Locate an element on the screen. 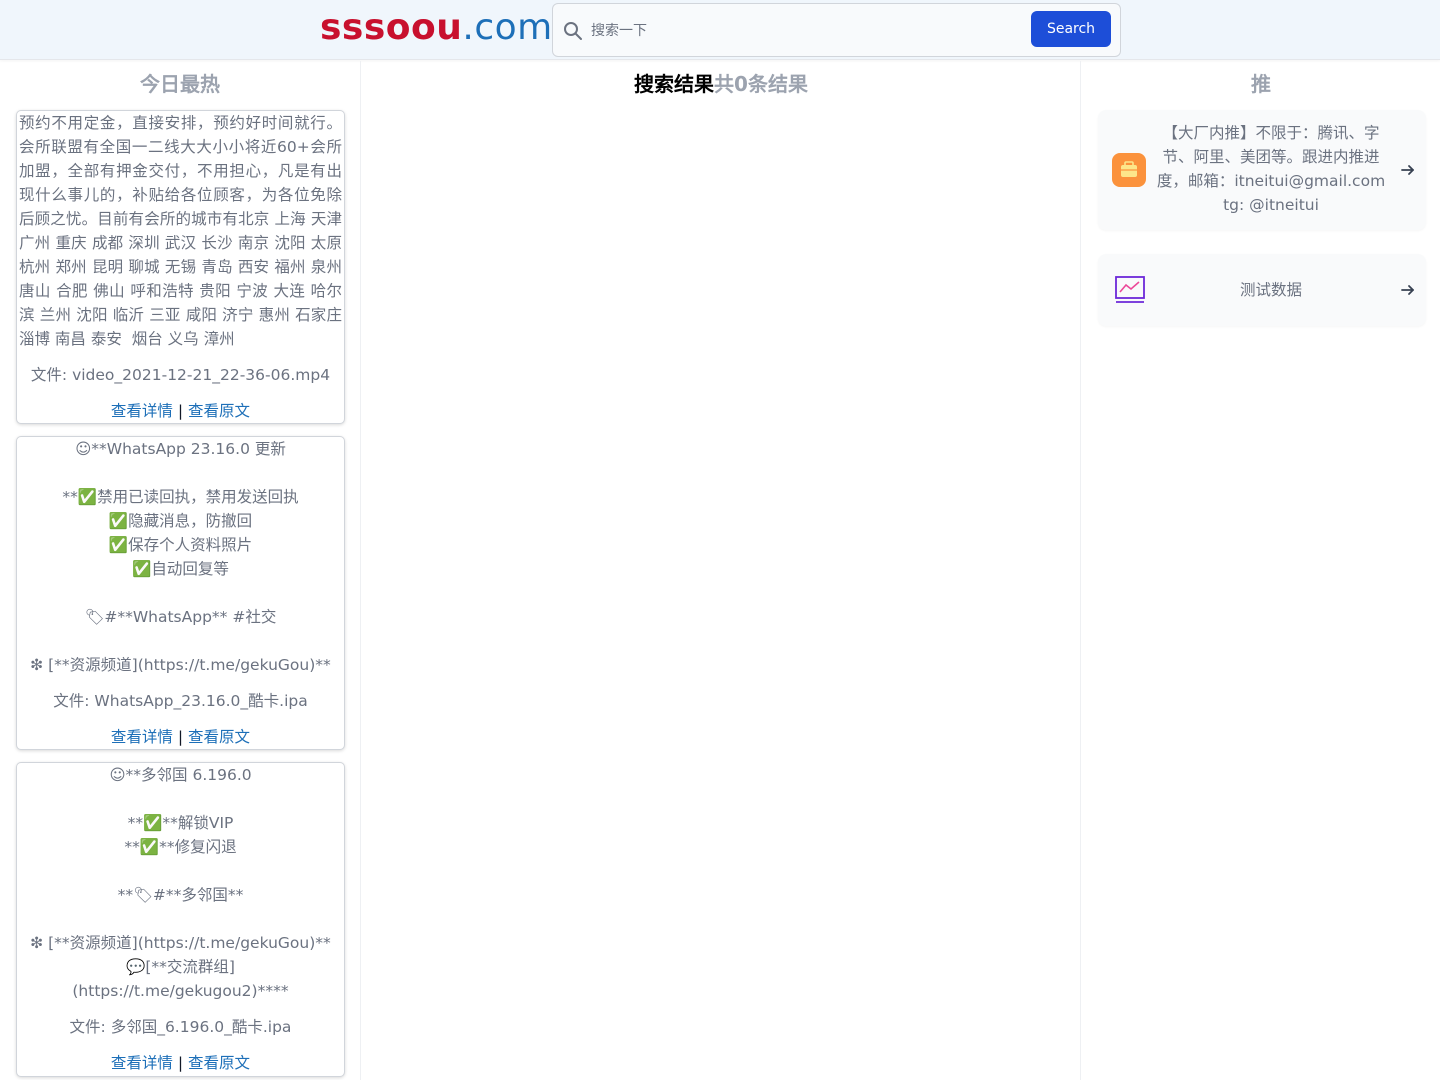  search-input is located at coordinates (806, 31).